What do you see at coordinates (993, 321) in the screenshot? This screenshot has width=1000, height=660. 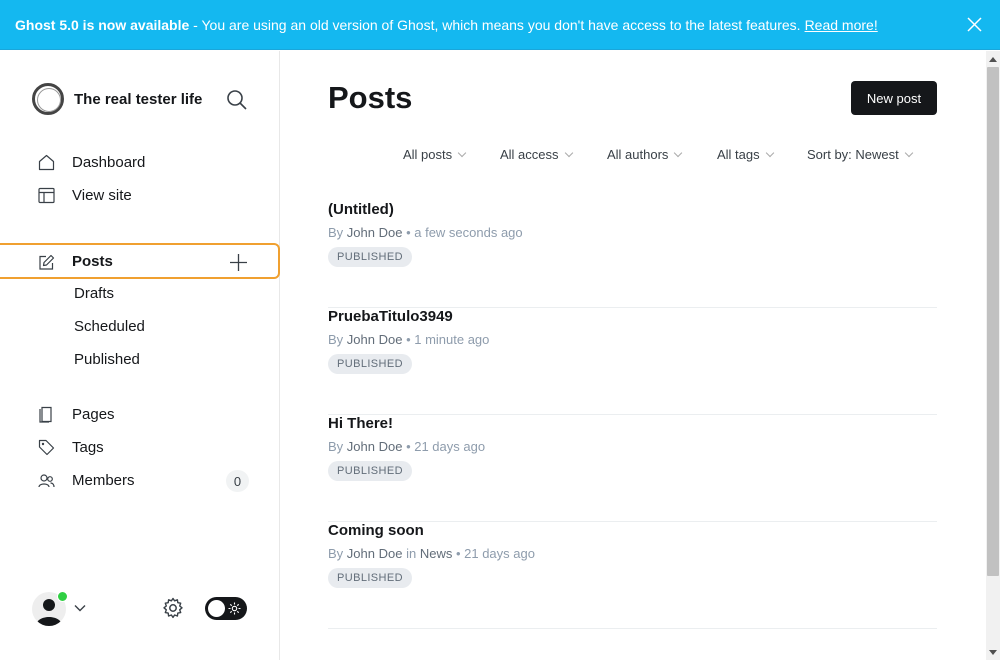 I see `scrollbar-thumb` at bounding box center [993, 321].